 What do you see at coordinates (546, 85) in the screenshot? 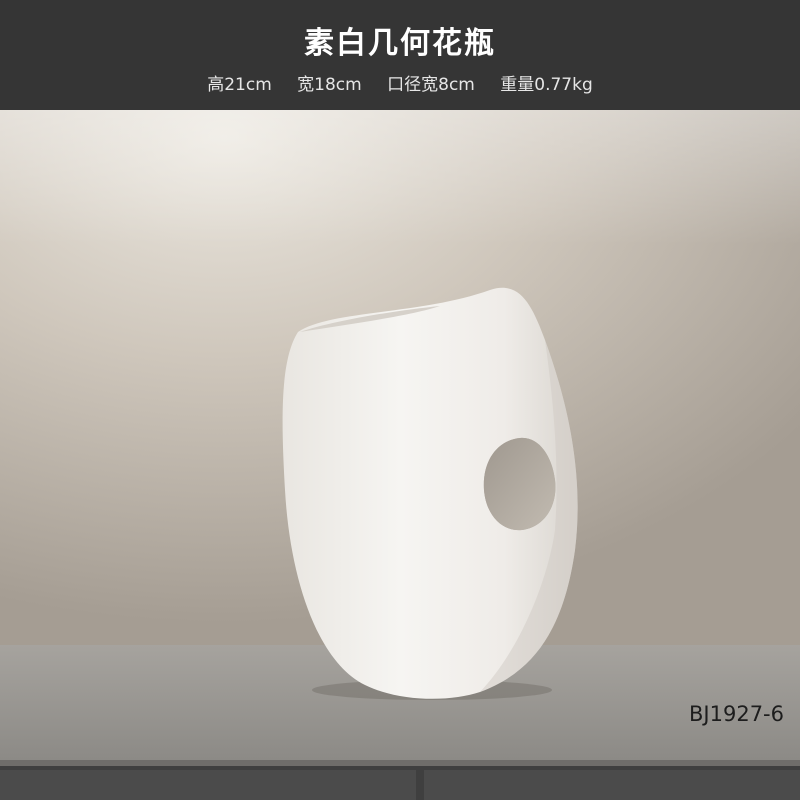
I see `spec-weight: 重量0.77kg` at bounding box center [546, 85].